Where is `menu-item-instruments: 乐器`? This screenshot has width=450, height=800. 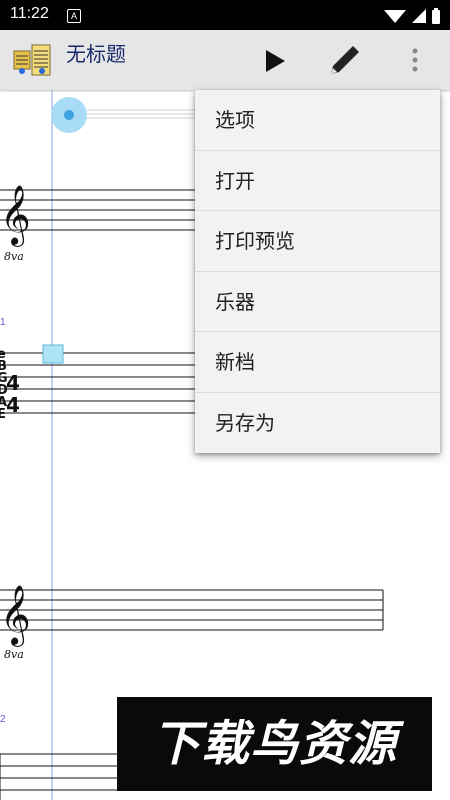
menu-item-instruments: 乐器 is located at coordinates (317, 302).